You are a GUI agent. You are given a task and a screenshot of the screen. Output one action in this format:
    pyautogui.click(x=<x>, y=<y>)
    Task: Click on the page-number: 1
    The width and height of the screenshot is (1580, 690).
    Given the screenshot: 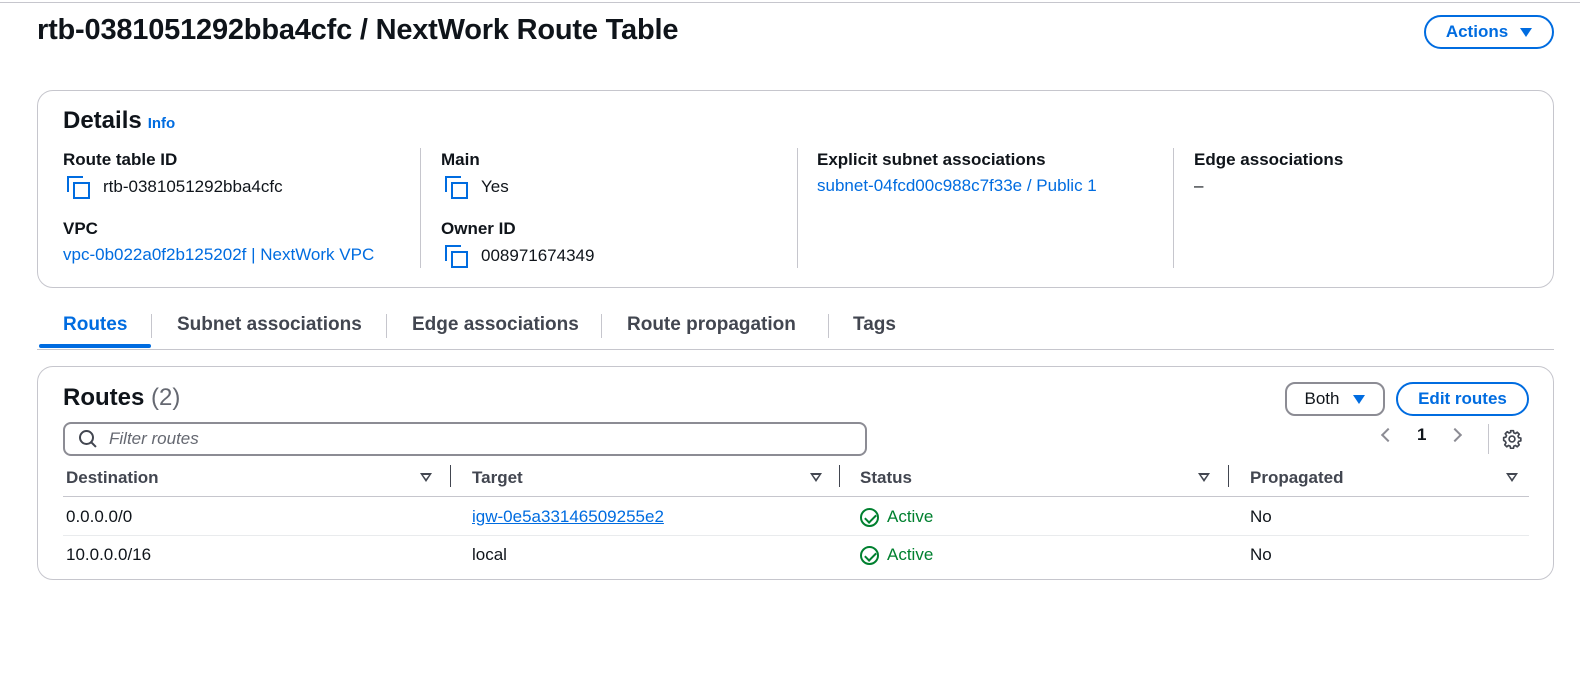 What is the action you would take?
    pyautogui.click(x=1421, y=435)
    